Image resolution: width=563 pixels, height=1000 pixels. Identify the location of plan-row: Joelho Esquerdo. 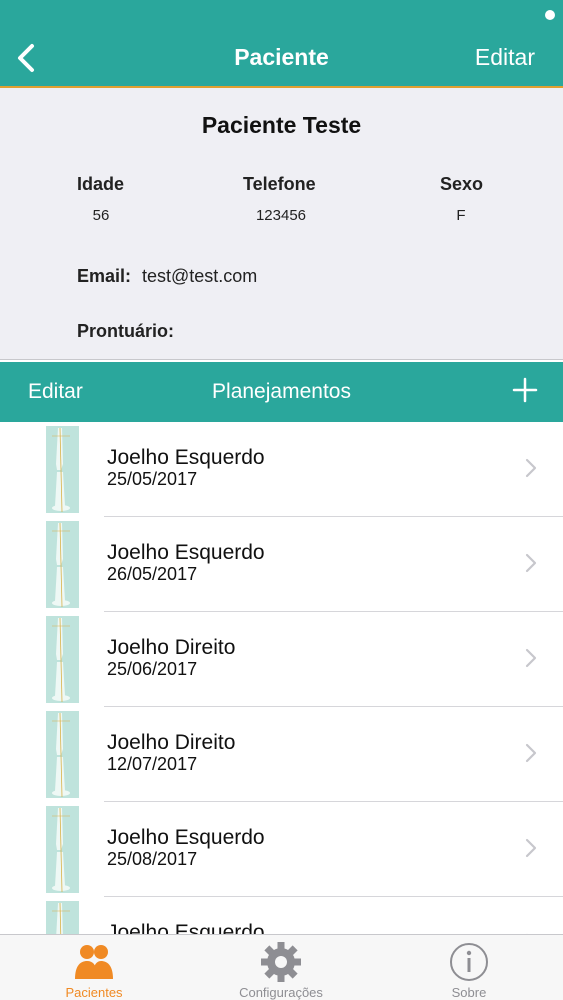
(281, 915).